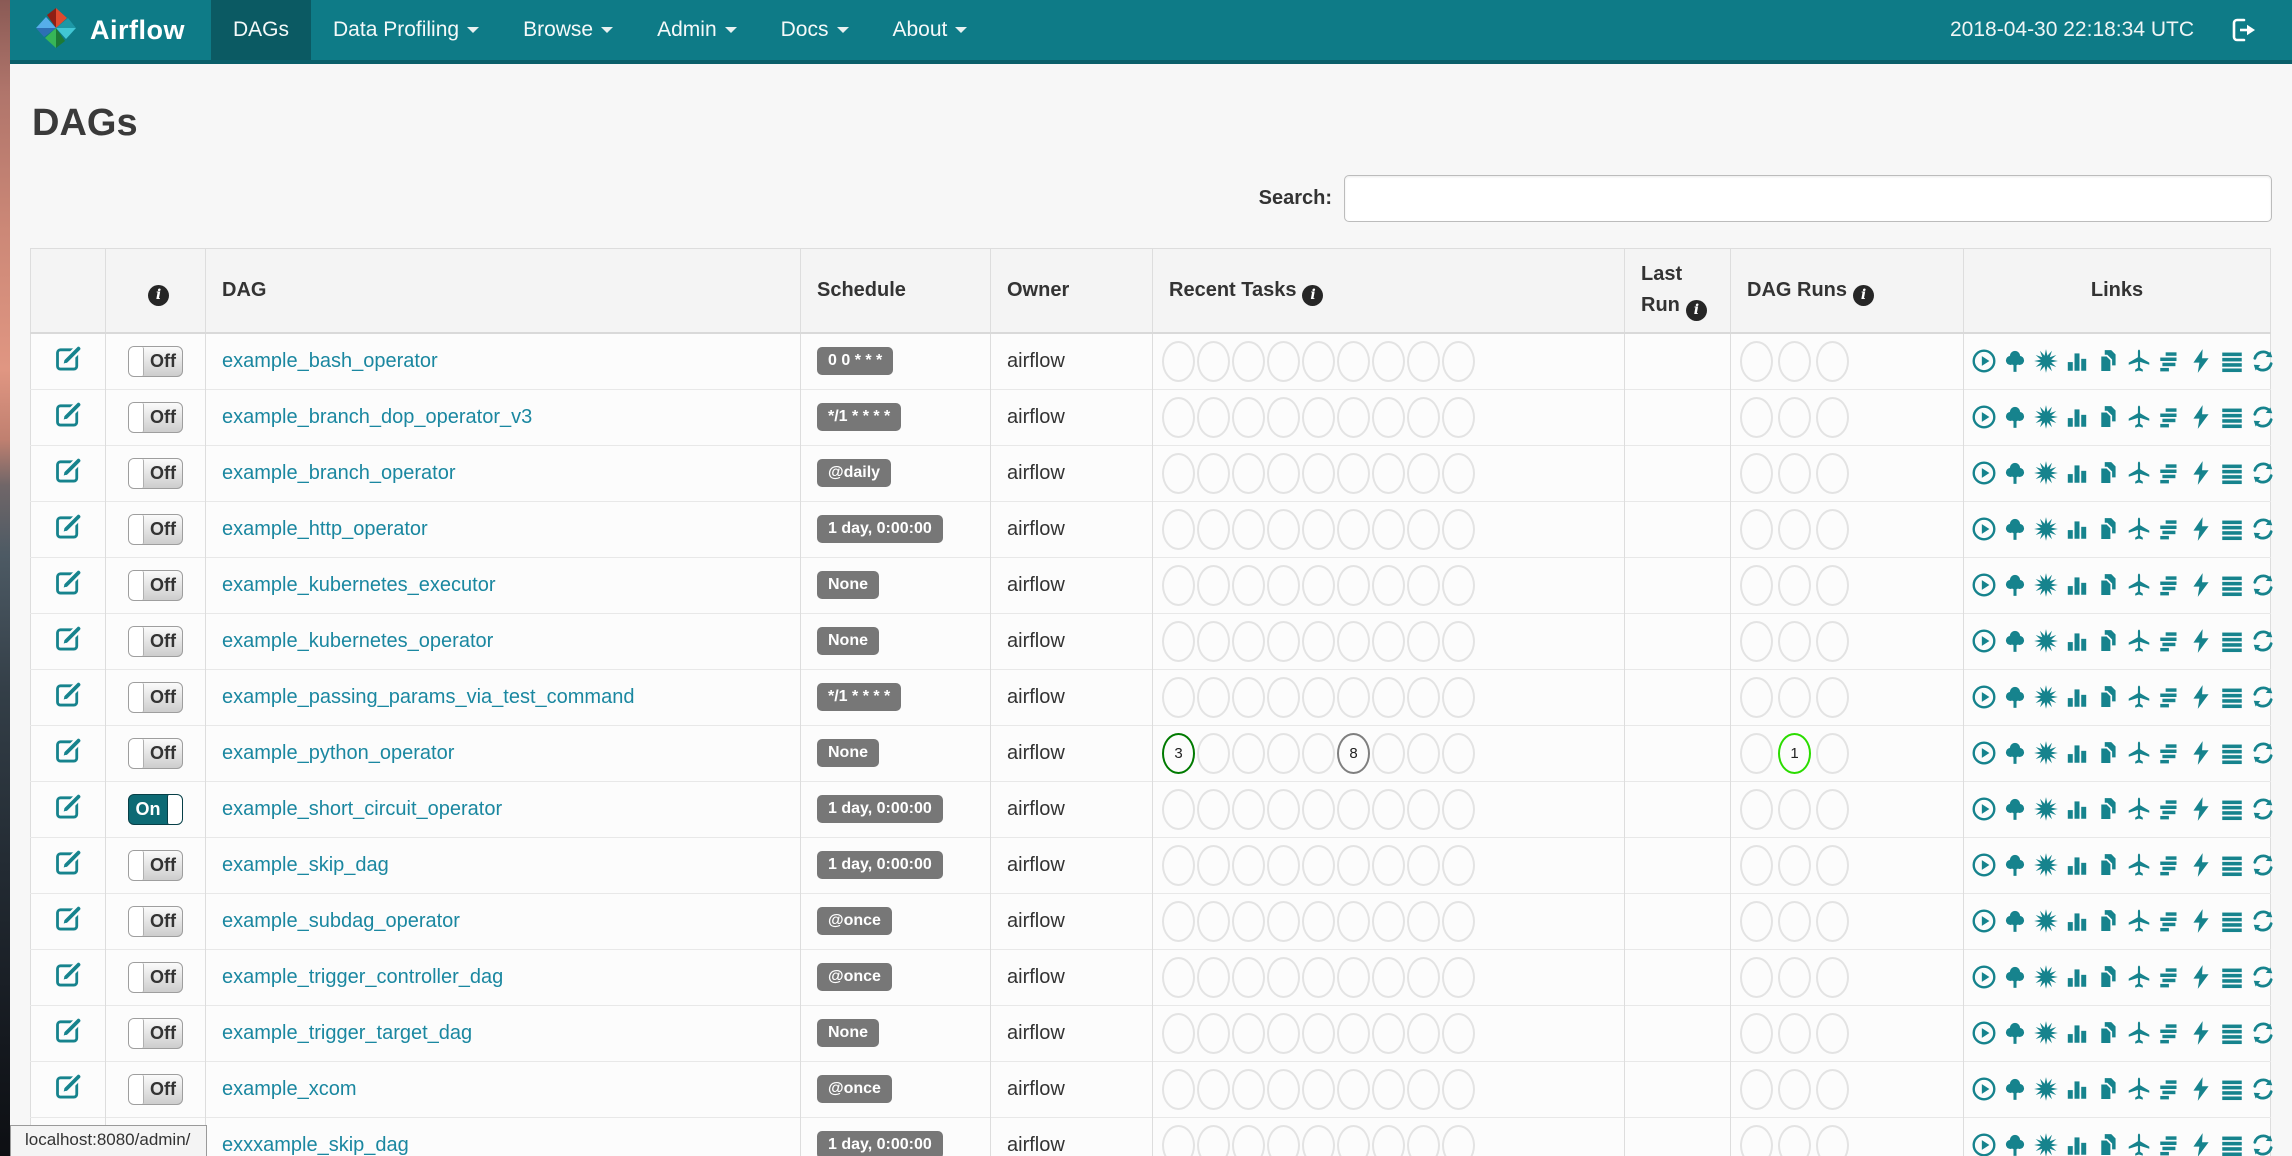  I want to click on schedule-badge: None, so click(848, 641).